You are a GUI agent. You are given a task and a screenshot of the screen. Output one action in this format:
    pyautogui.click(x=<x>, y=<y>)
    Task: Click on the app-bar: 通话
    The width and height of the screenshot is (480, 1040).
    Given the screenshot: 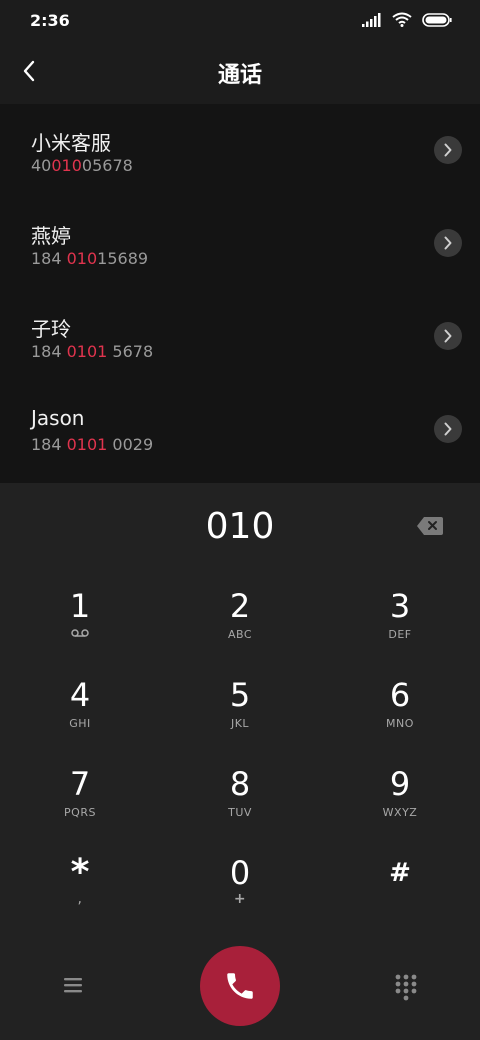 What is the action you would take?
    pyautogui.click(x=240, y=72)
    